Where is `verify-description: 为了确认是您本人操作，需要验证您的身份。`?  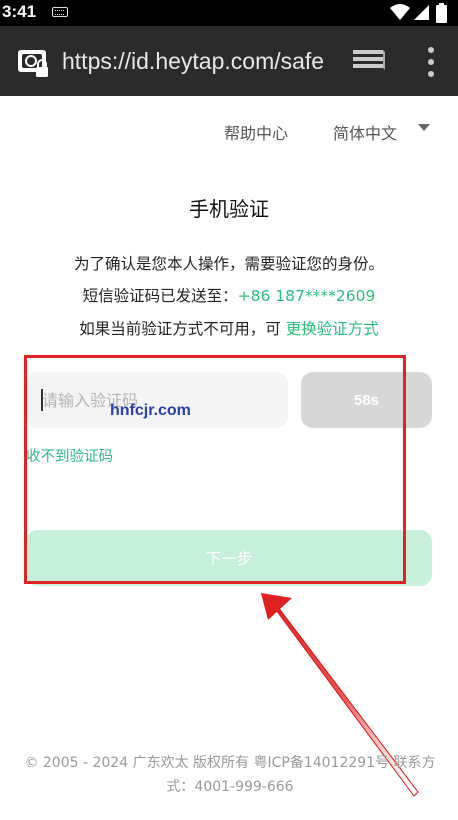 verify-description: 为了确认是您本人操作，需要验证您的身份。 is located at coordinates (228, 264).